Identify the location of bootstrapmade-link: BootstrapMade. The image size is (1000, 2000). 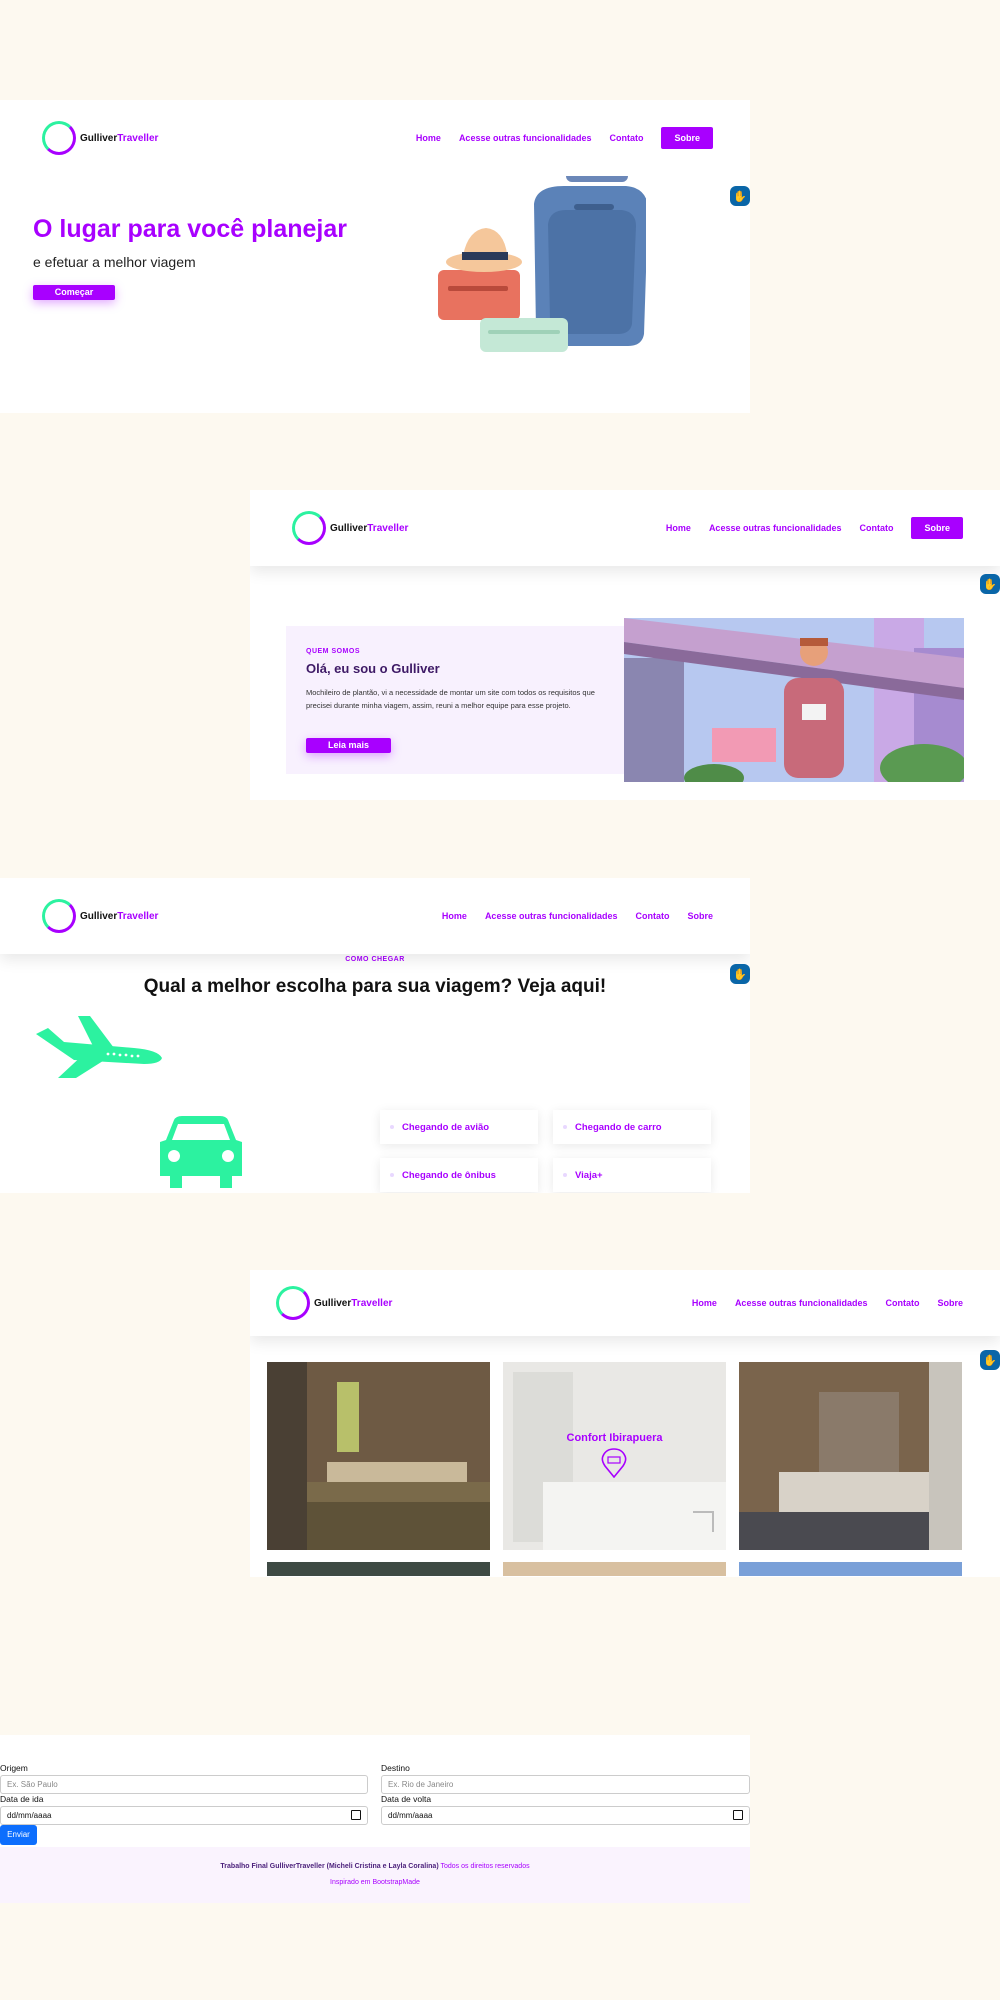
(395, 1882).